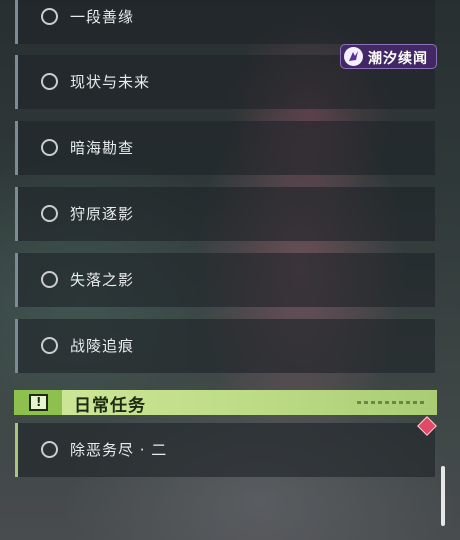 This screenshot has width=460, height=540. What do you see at coordinates (353, 56) in the screenshot?
I see `logo-icon` at bounding box center [353, 56].